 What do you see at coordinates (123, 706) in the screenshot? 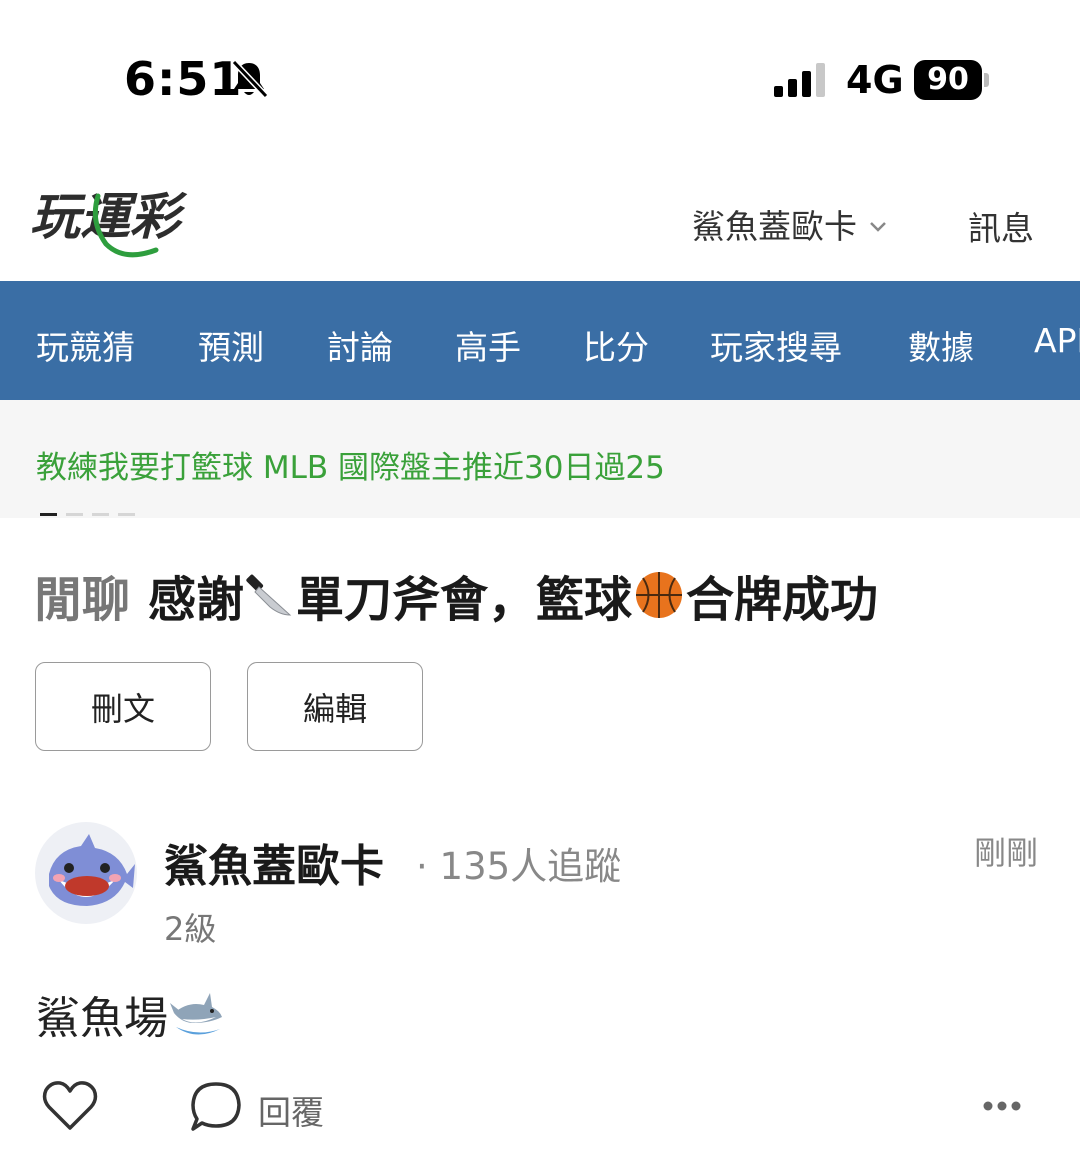
I see `delete-post-button: 刪文` at bounding box center [123, 706].